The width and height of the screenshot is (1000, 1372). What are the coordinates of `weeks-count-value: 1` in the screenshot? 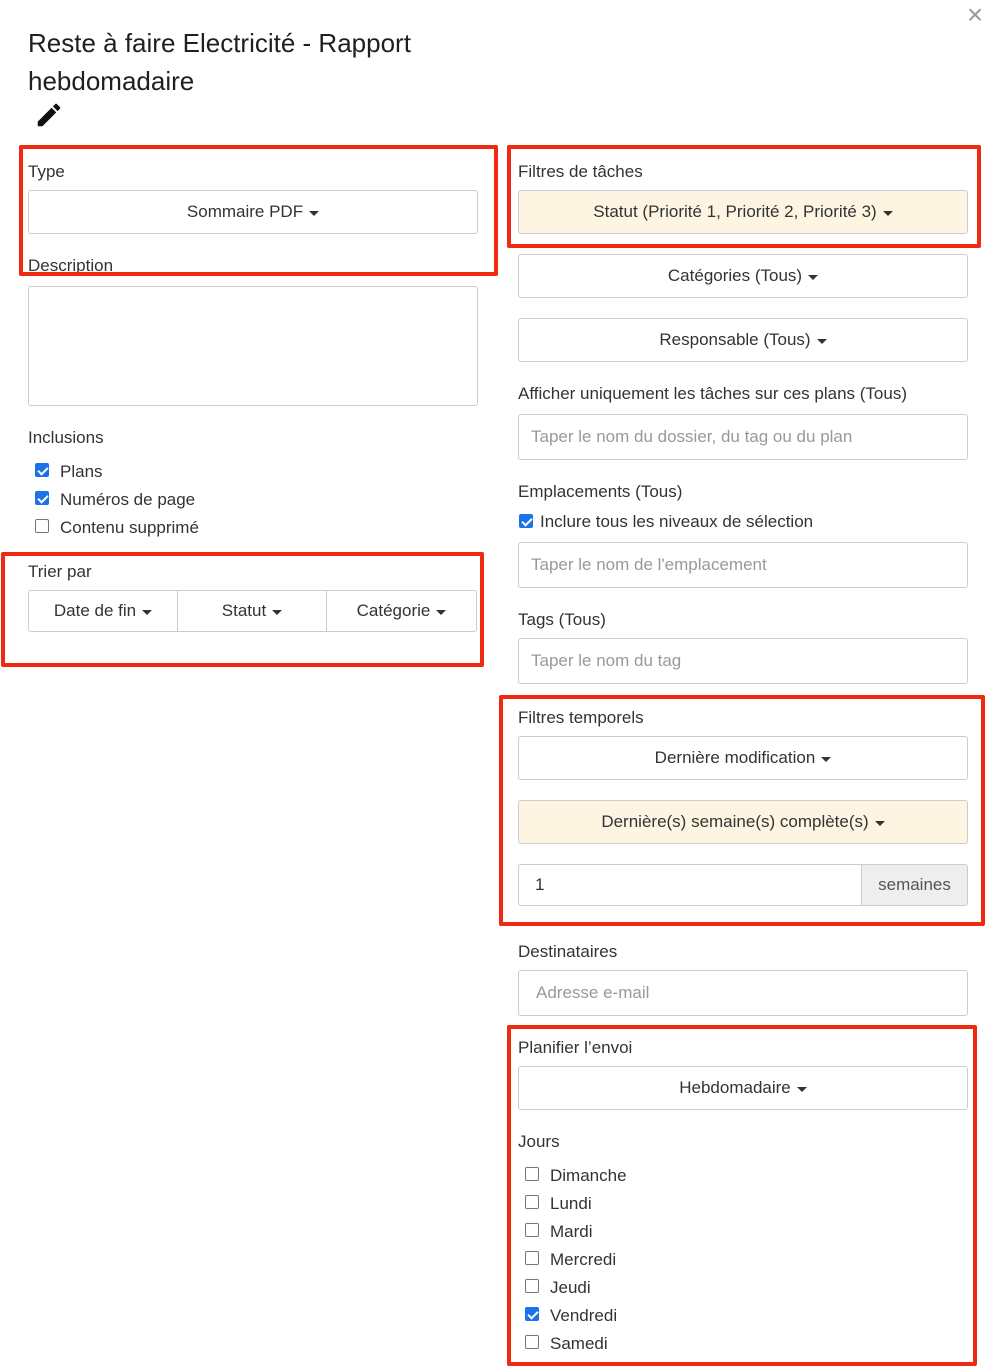 It's located at (540, 884).